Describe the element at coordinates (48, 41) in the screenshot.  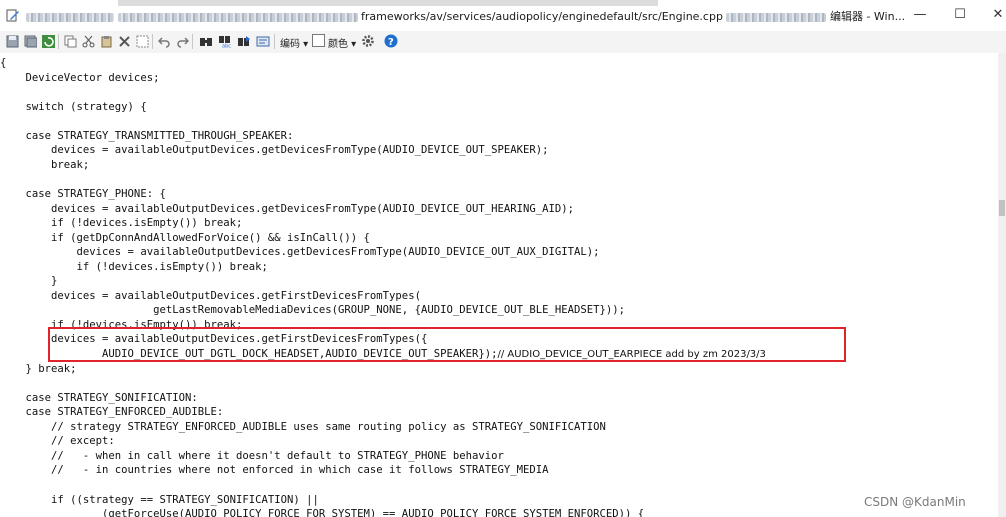
I see `refresh-icon` at that location.